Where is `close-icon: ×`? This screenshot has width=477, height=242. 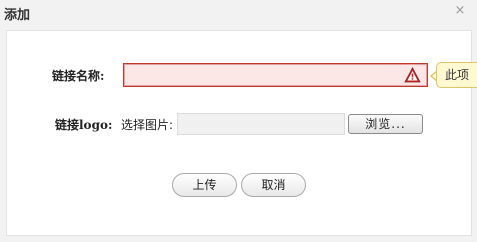
close-icon: × is located at coordinates (460, 11).